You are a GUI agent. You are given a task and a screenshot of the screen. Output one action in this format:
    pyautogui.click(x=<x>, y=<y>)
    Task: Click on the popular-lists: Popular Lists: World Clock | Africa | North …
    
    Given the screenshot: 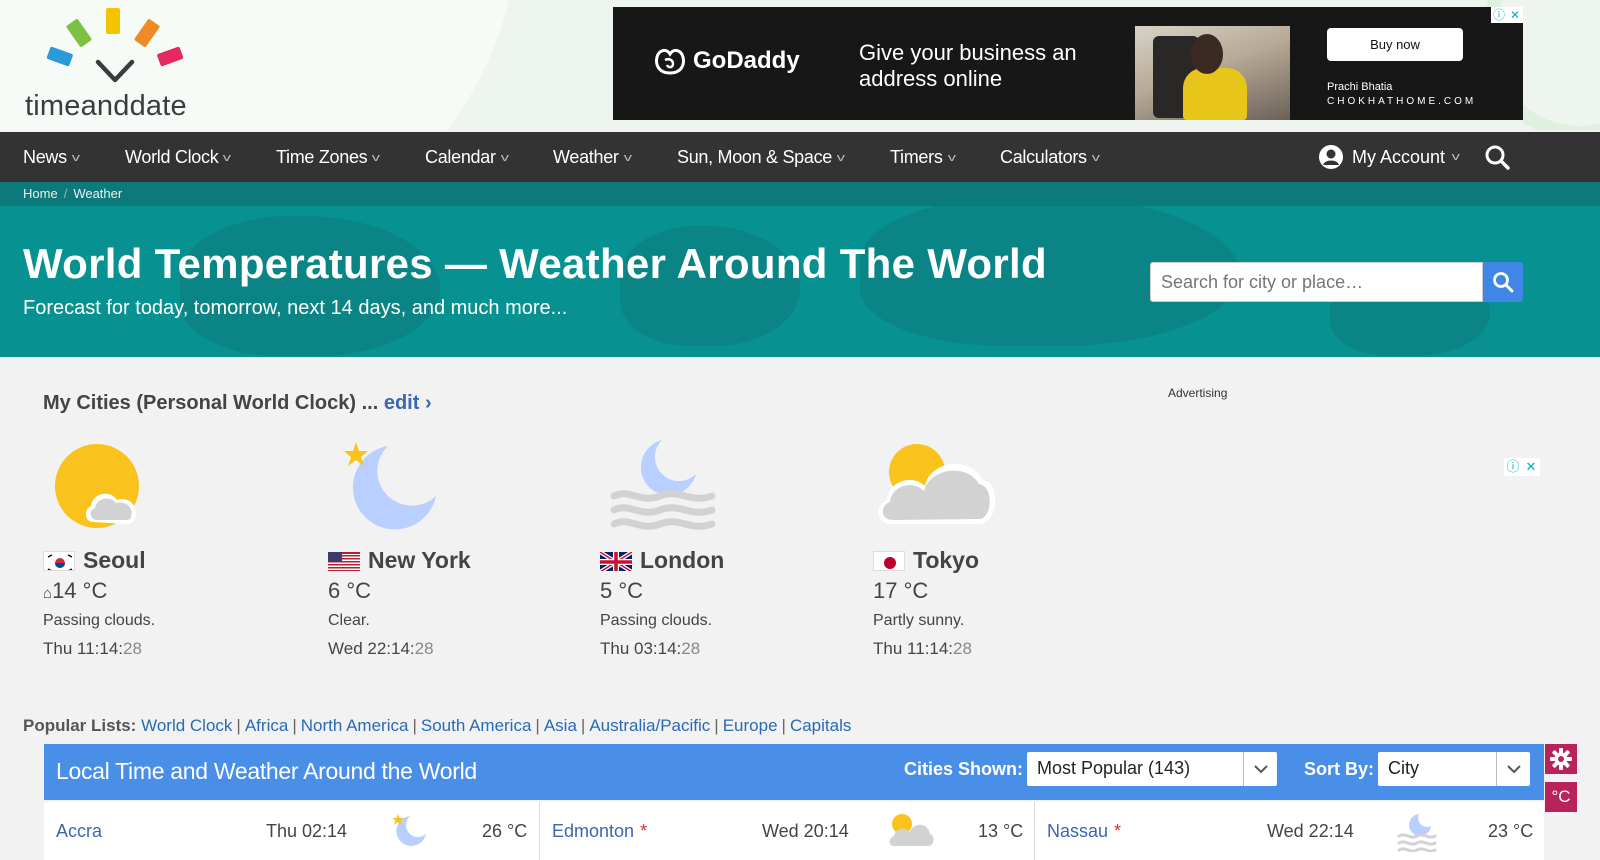 What is the action you would take?
    pyautogui.click(x=437, y=725)
    